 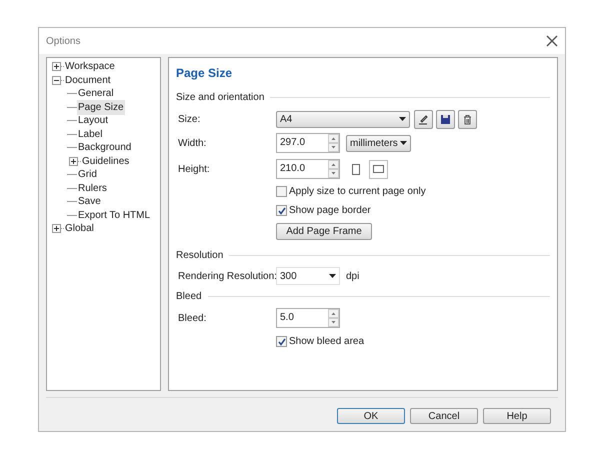 What do you see at coordinates (308, 169) in the screenshot?
I see `height-spinbox: 210.0` at bounding box center [308, 169].